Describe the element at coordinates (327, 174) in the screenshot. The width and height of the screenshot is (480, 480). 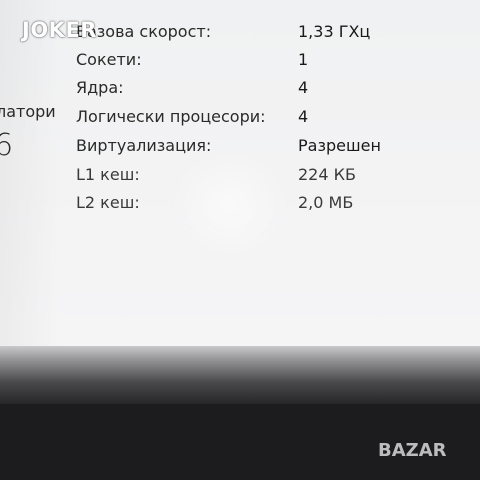
I see `spec-value: 224 КБ` at that location.